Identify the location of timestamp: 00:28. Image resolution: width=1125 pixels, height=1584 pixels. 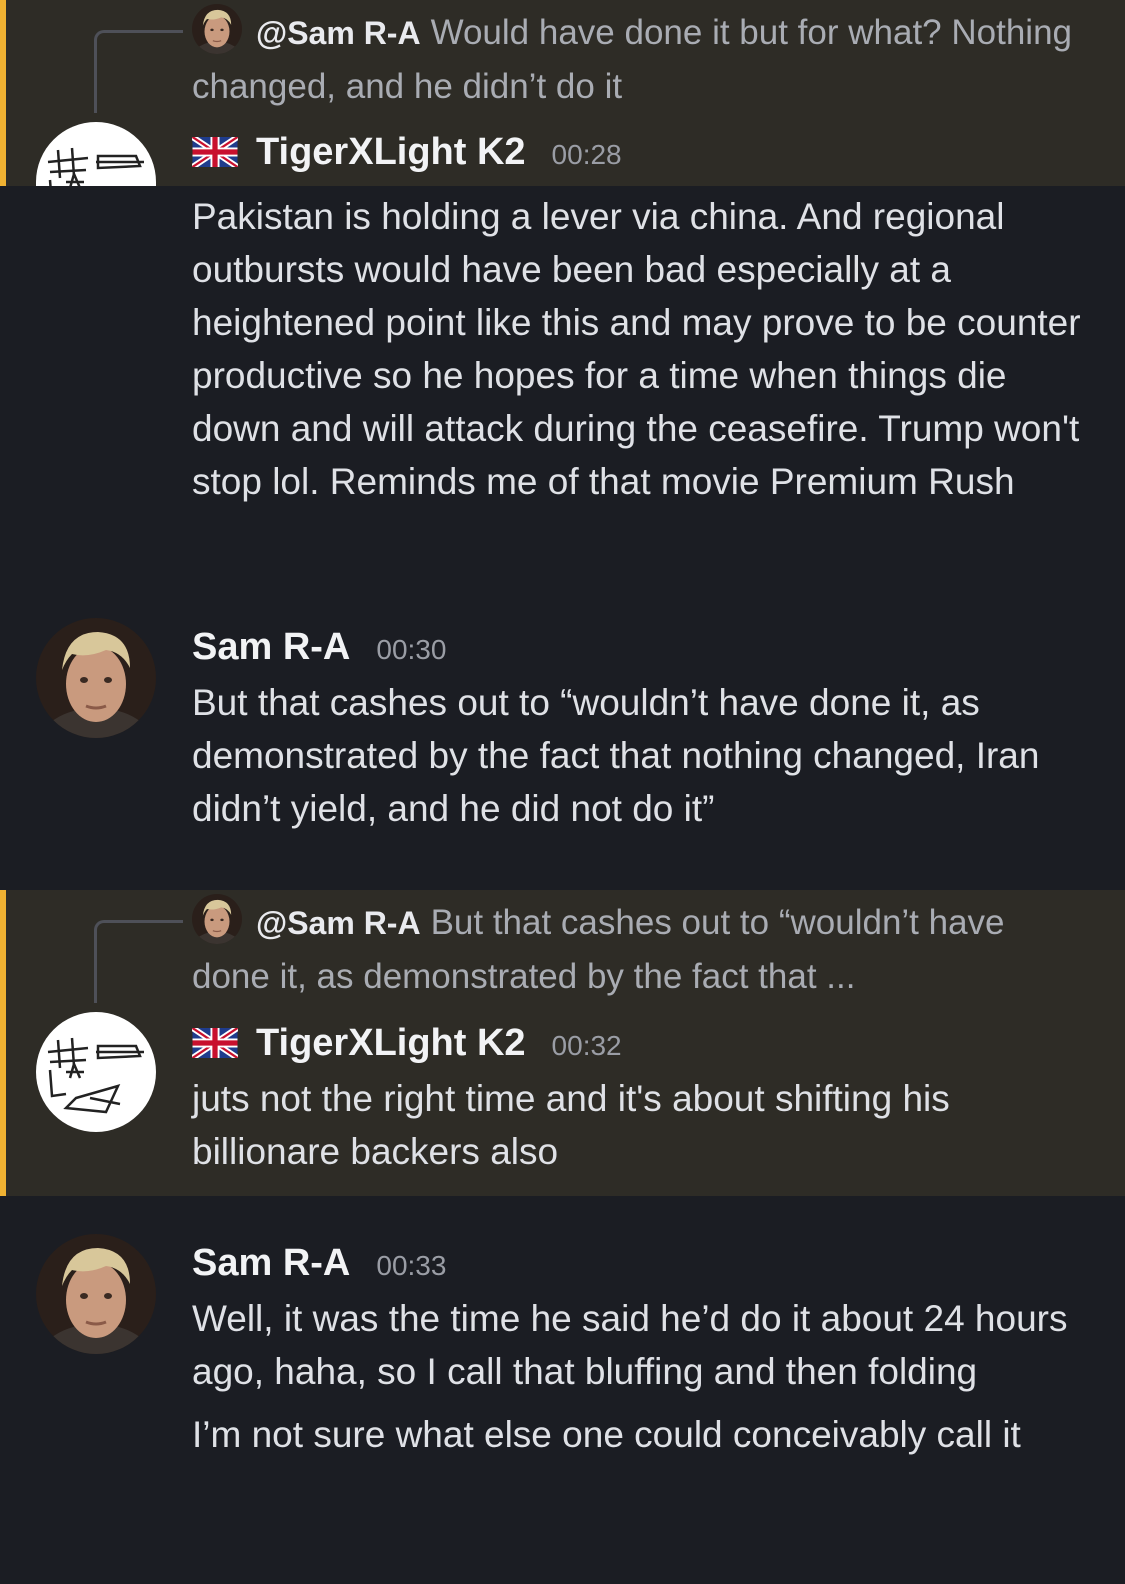
(586, 154).